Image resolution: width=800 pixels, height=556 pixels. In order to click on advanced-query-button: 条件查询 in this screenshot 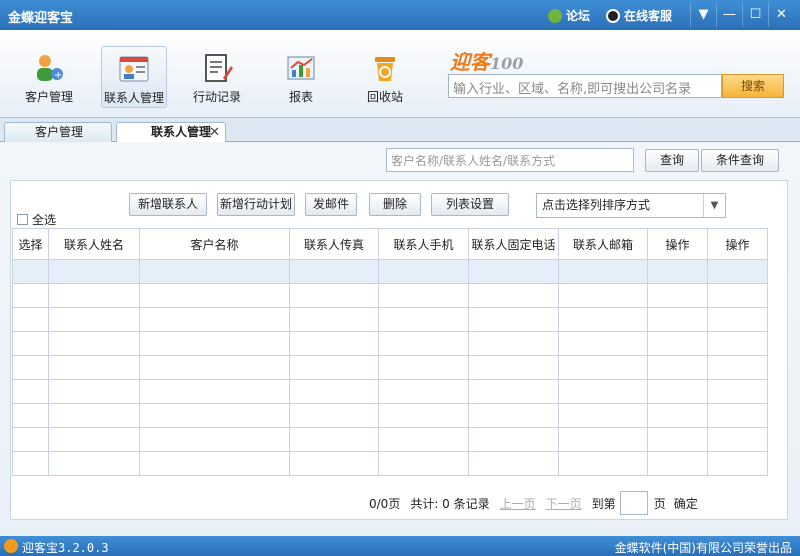, I will do `click(740, 160)`.